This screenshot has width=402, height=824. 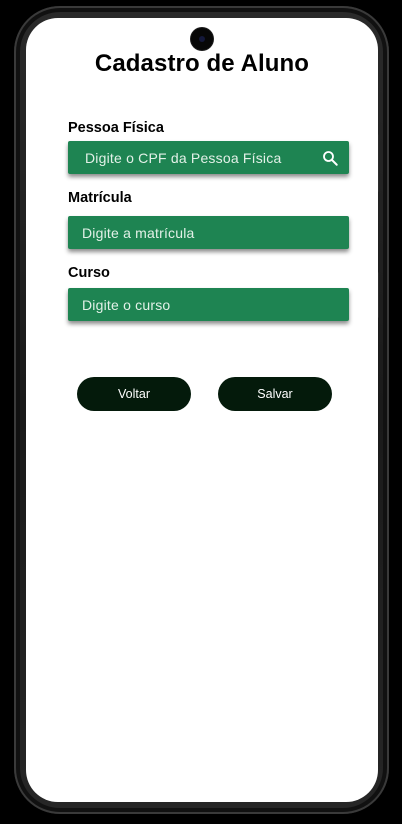 I want to click on cpf-placeholder: Digite o CPF da Pessoa Física, so click(x=183, y=157).